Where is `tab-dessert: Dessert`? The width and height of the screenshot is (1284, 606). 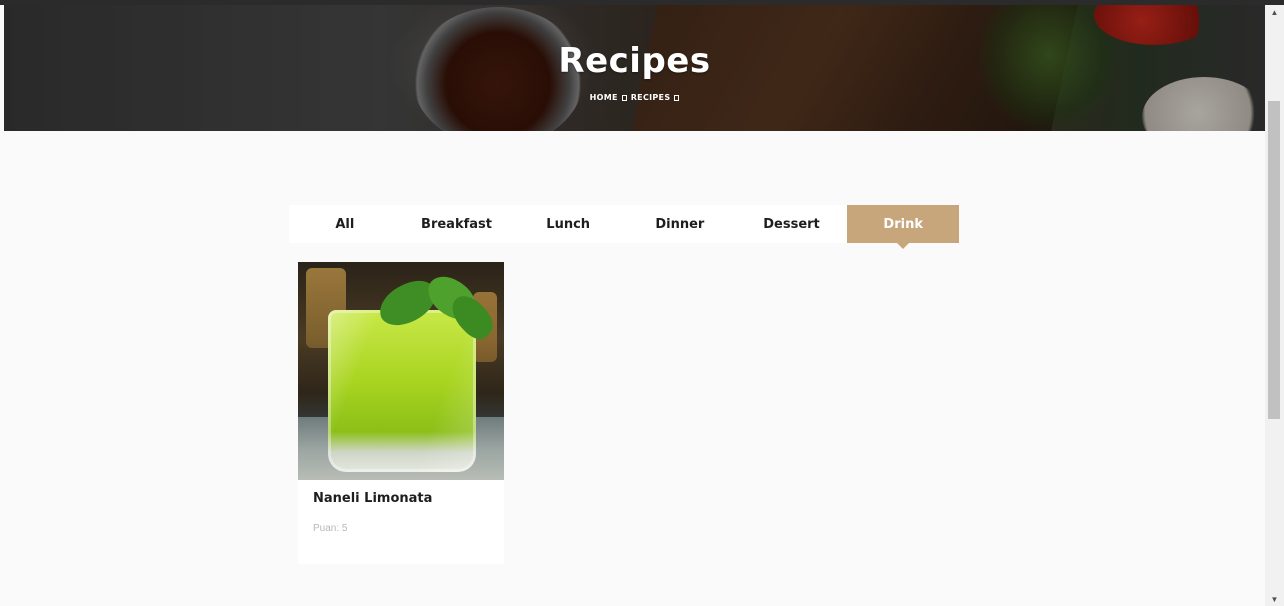 tab-dessert: Dessert is located at coordinates (792, 224).